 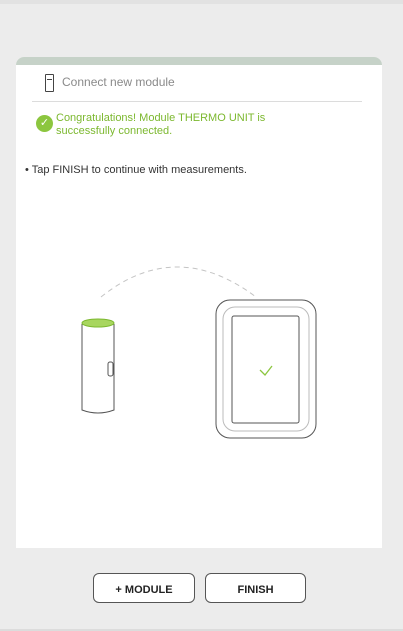 What do you see at coordinates (197, 101) in the screenshot?
I see `header-divider` at bounding box center [197, 101].